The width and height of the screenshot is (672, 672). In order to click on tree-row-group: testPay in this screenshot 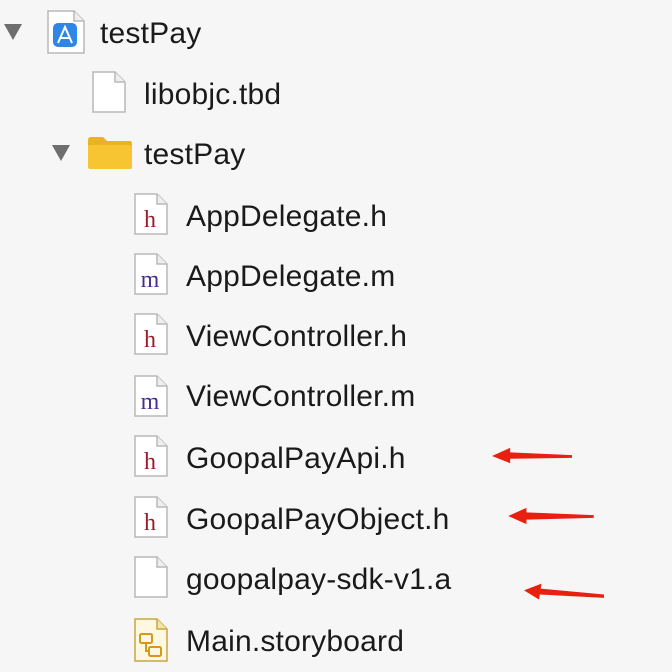, I will do `click(336, 153)`.